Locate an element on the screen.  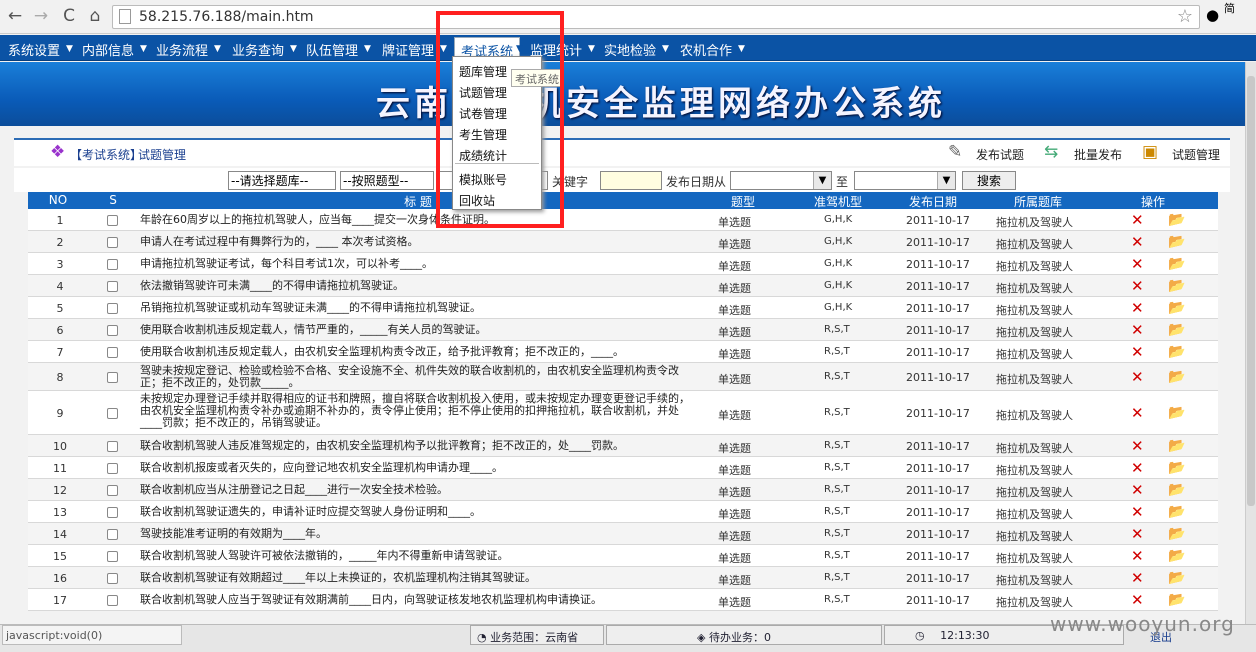
date-to-input: ▼ is located at coordinates (905, 180).